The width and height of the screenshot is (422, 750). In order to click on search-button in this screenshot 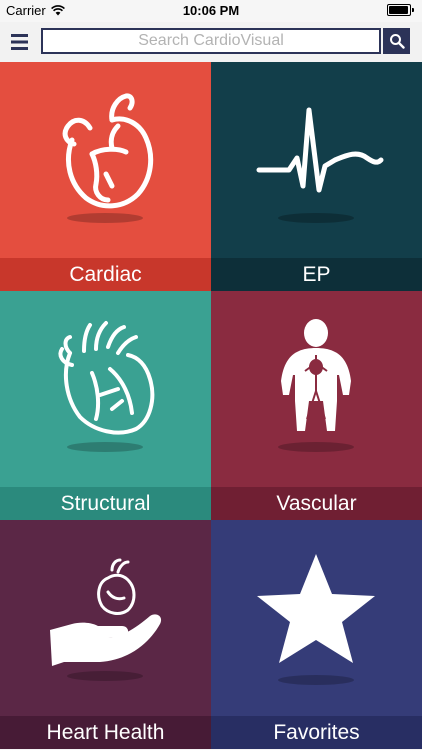, I will do `click(396, 41)`.